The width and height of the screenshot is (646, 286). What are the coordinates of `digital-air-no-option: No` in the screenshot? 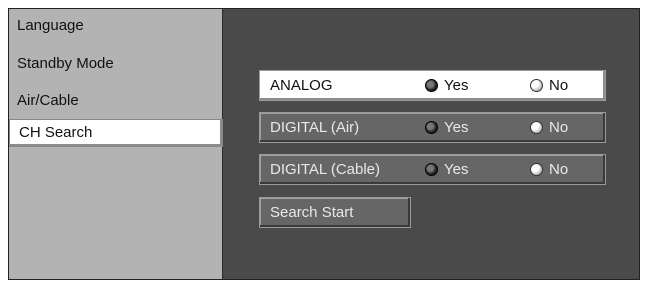 It's located at (549, 127).